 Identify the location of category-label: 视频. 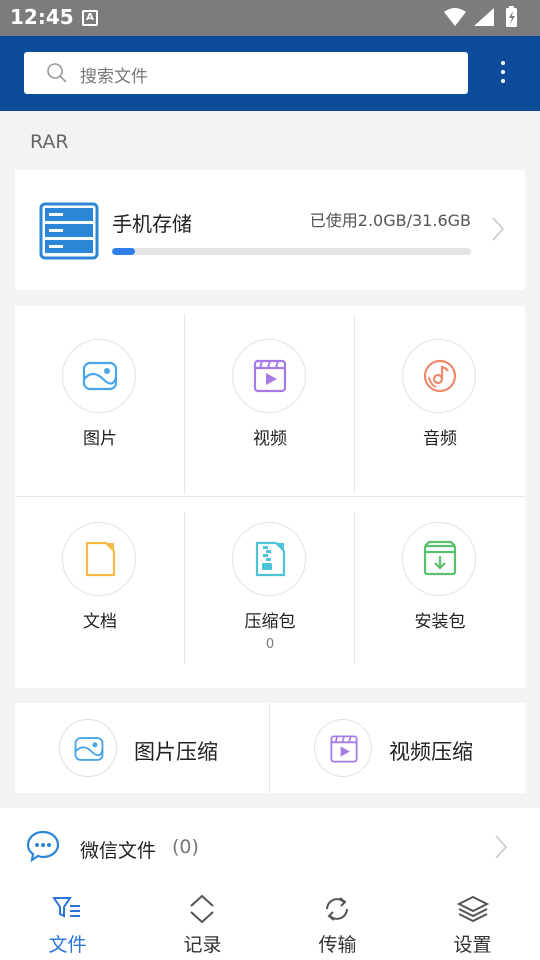
(270, 439).